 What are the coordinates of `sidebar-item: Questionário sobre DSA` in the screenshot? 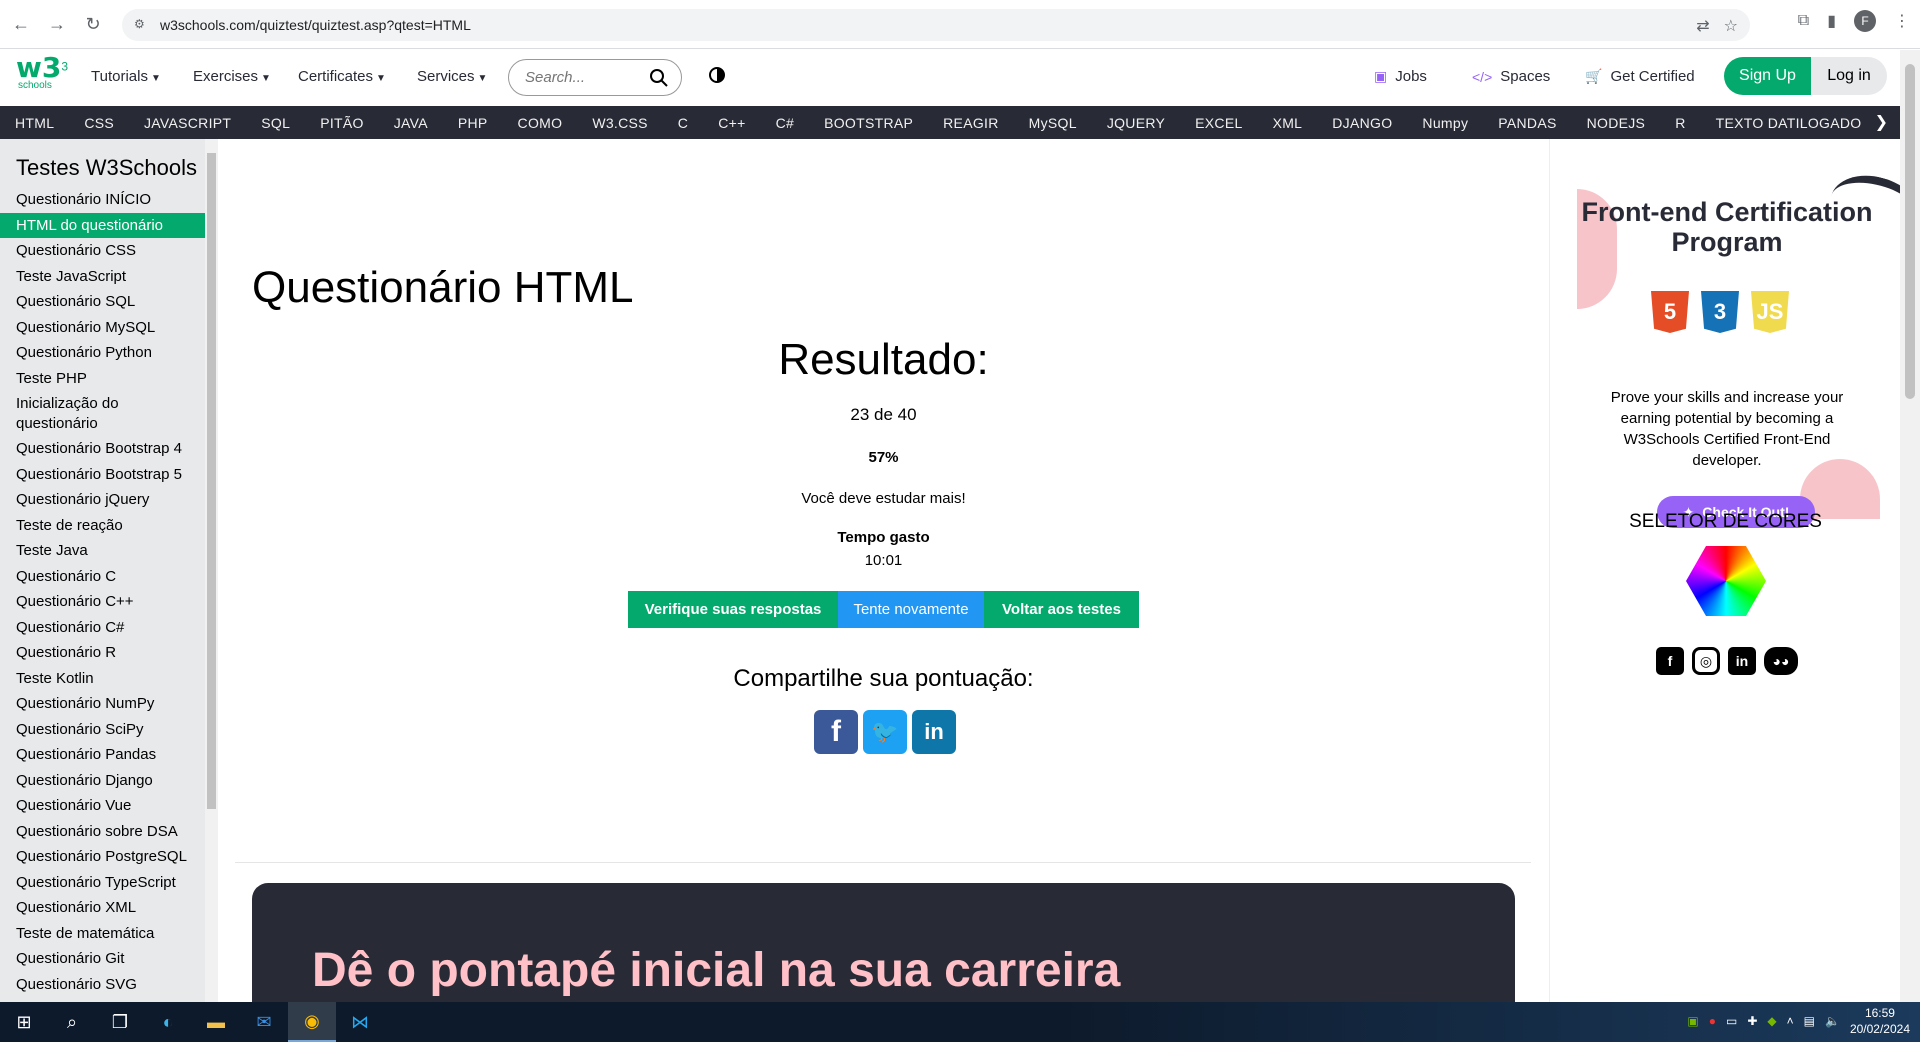 It's located at (109, 832).